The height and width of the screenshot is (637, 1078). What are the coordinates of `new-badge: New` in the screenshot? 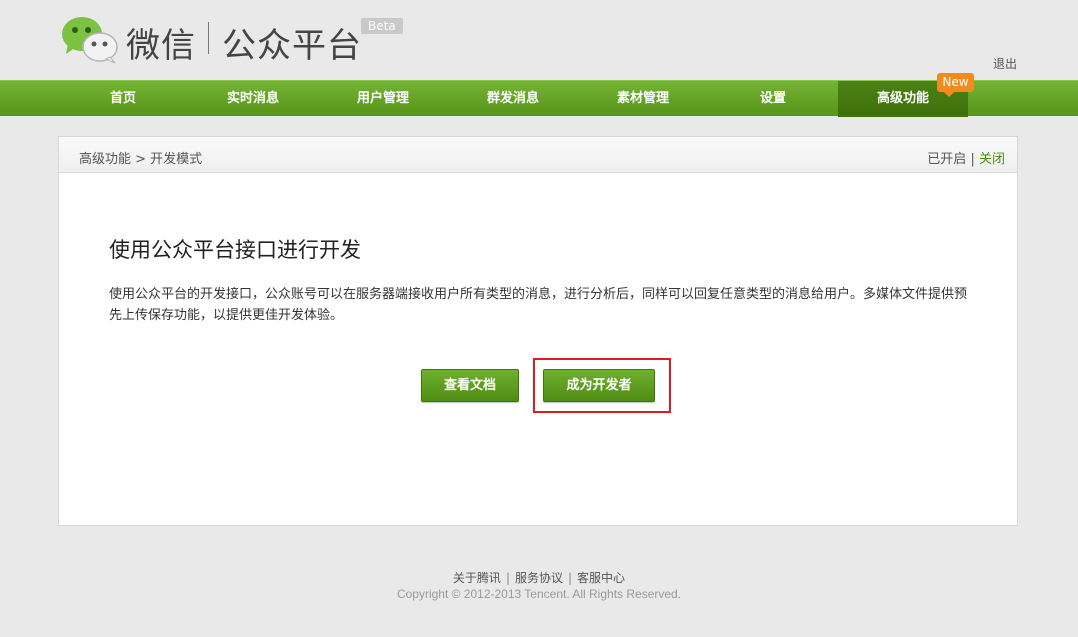 It's located at (955, 85).